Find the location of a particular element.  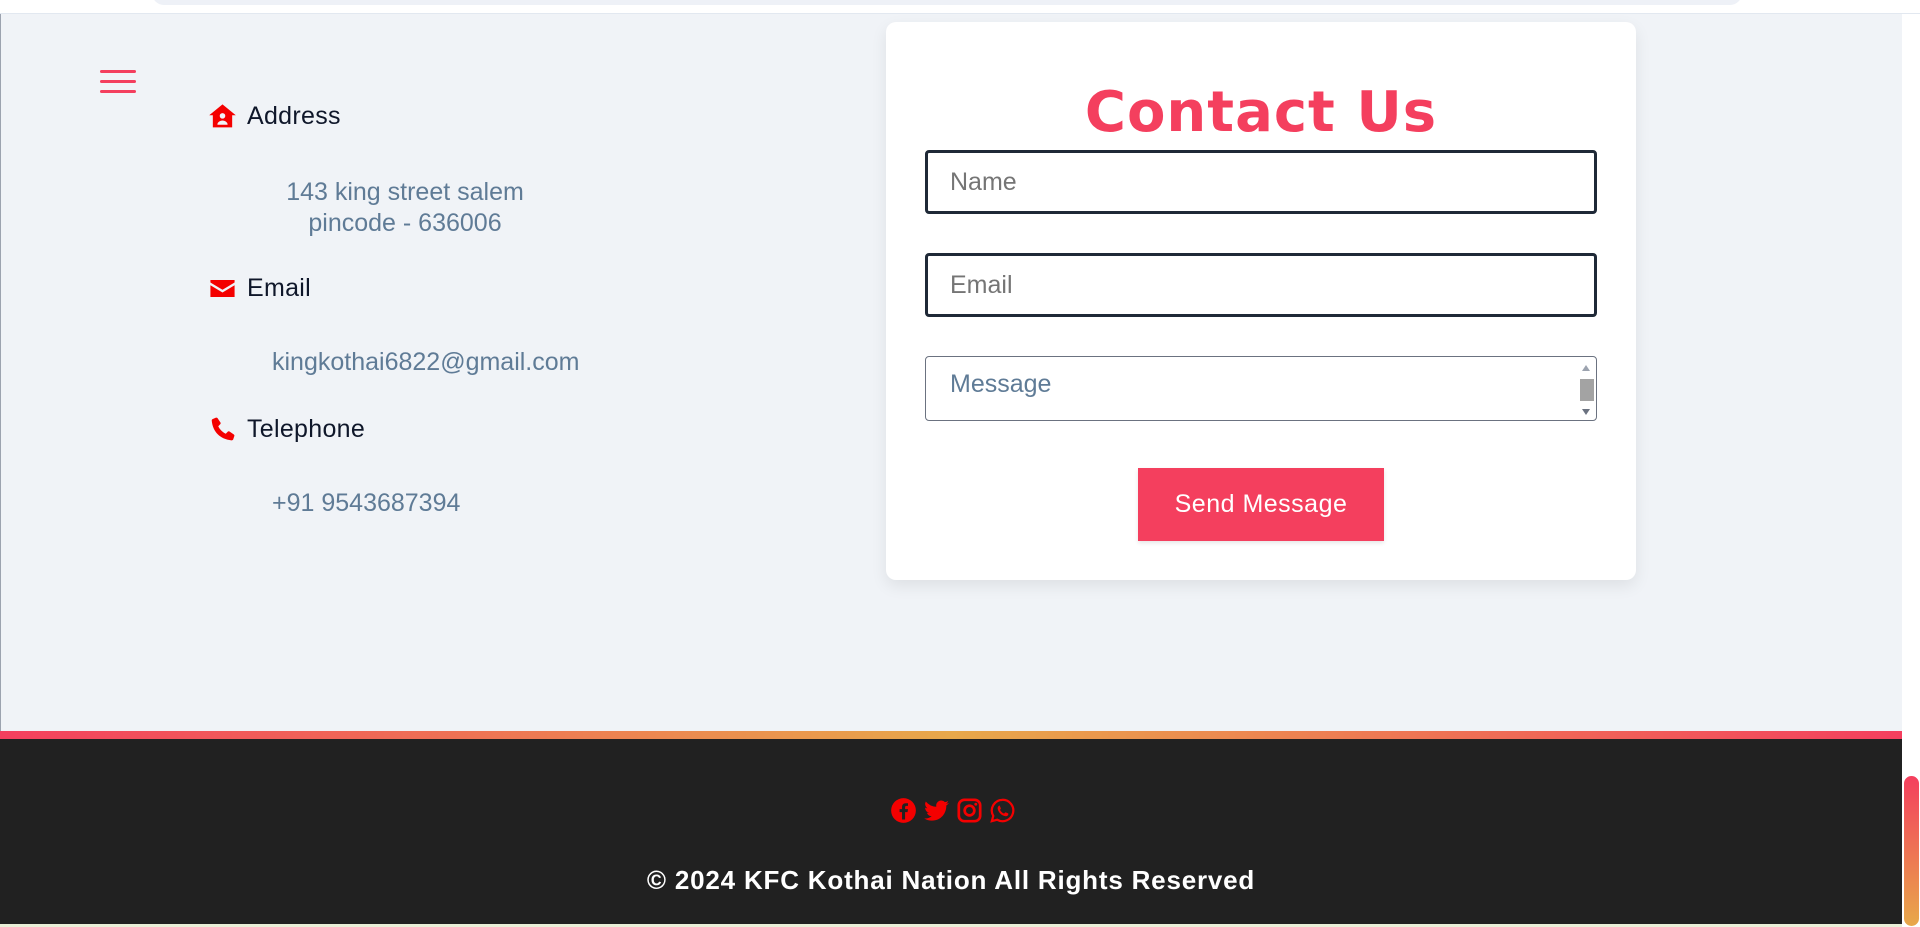

address-heading: Address is located at coordinates (274, 116).